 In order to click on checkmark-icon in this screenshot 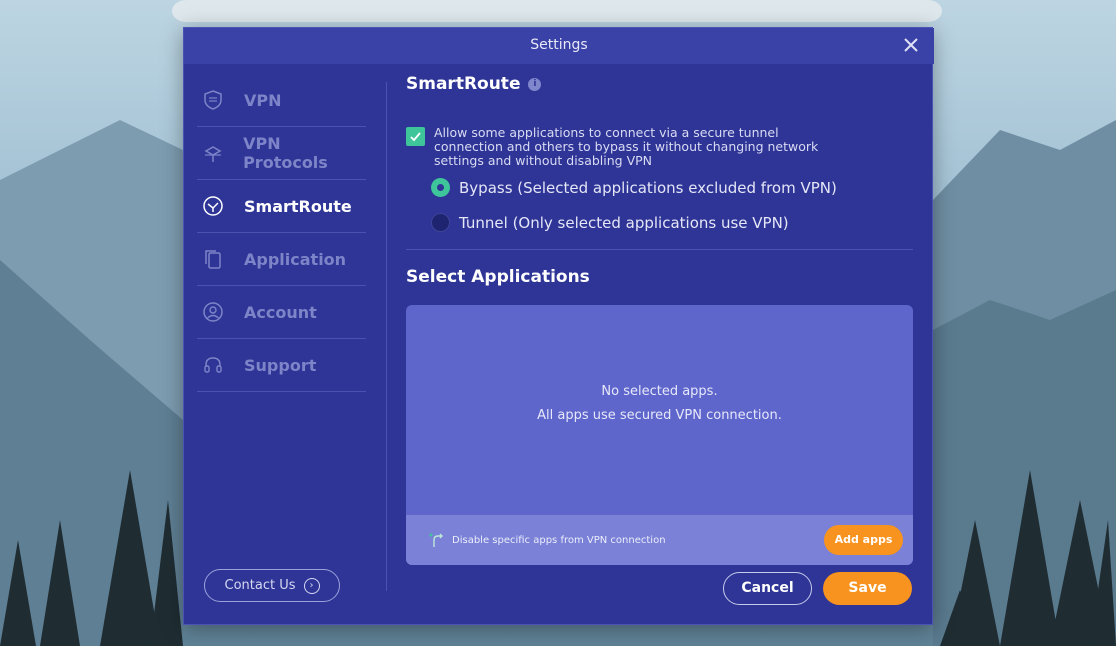, I will do `click(415, 137)`.